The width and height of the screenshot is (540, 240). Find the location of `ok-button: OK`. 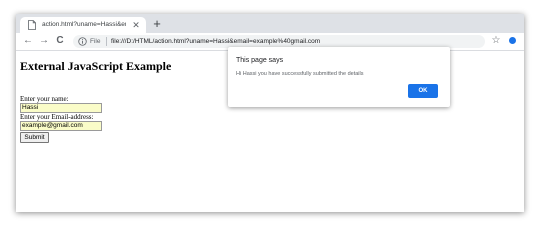

ok-button: OK is located at coordinates (423, 91).